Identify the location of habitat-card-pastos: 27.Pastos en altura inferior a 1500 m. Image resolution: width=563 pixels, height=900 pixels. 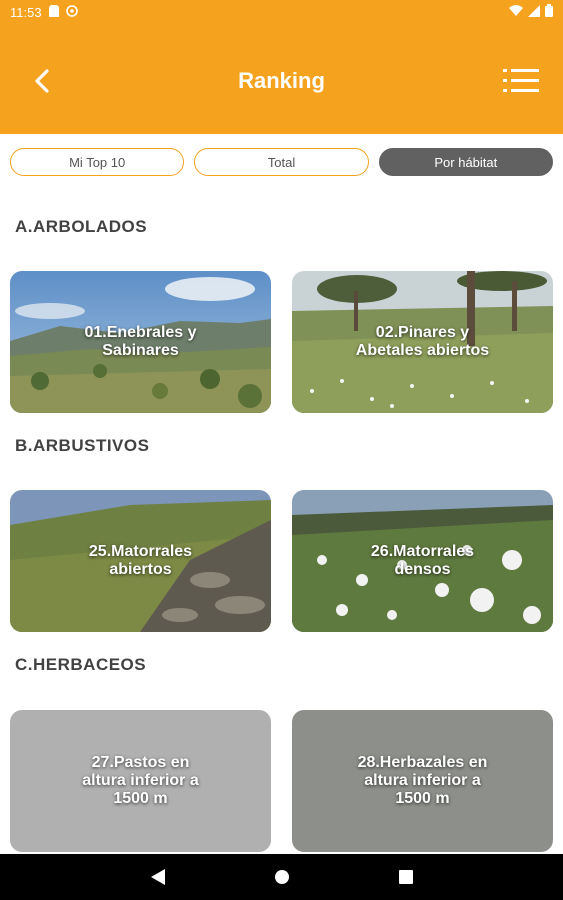
(140, 781).